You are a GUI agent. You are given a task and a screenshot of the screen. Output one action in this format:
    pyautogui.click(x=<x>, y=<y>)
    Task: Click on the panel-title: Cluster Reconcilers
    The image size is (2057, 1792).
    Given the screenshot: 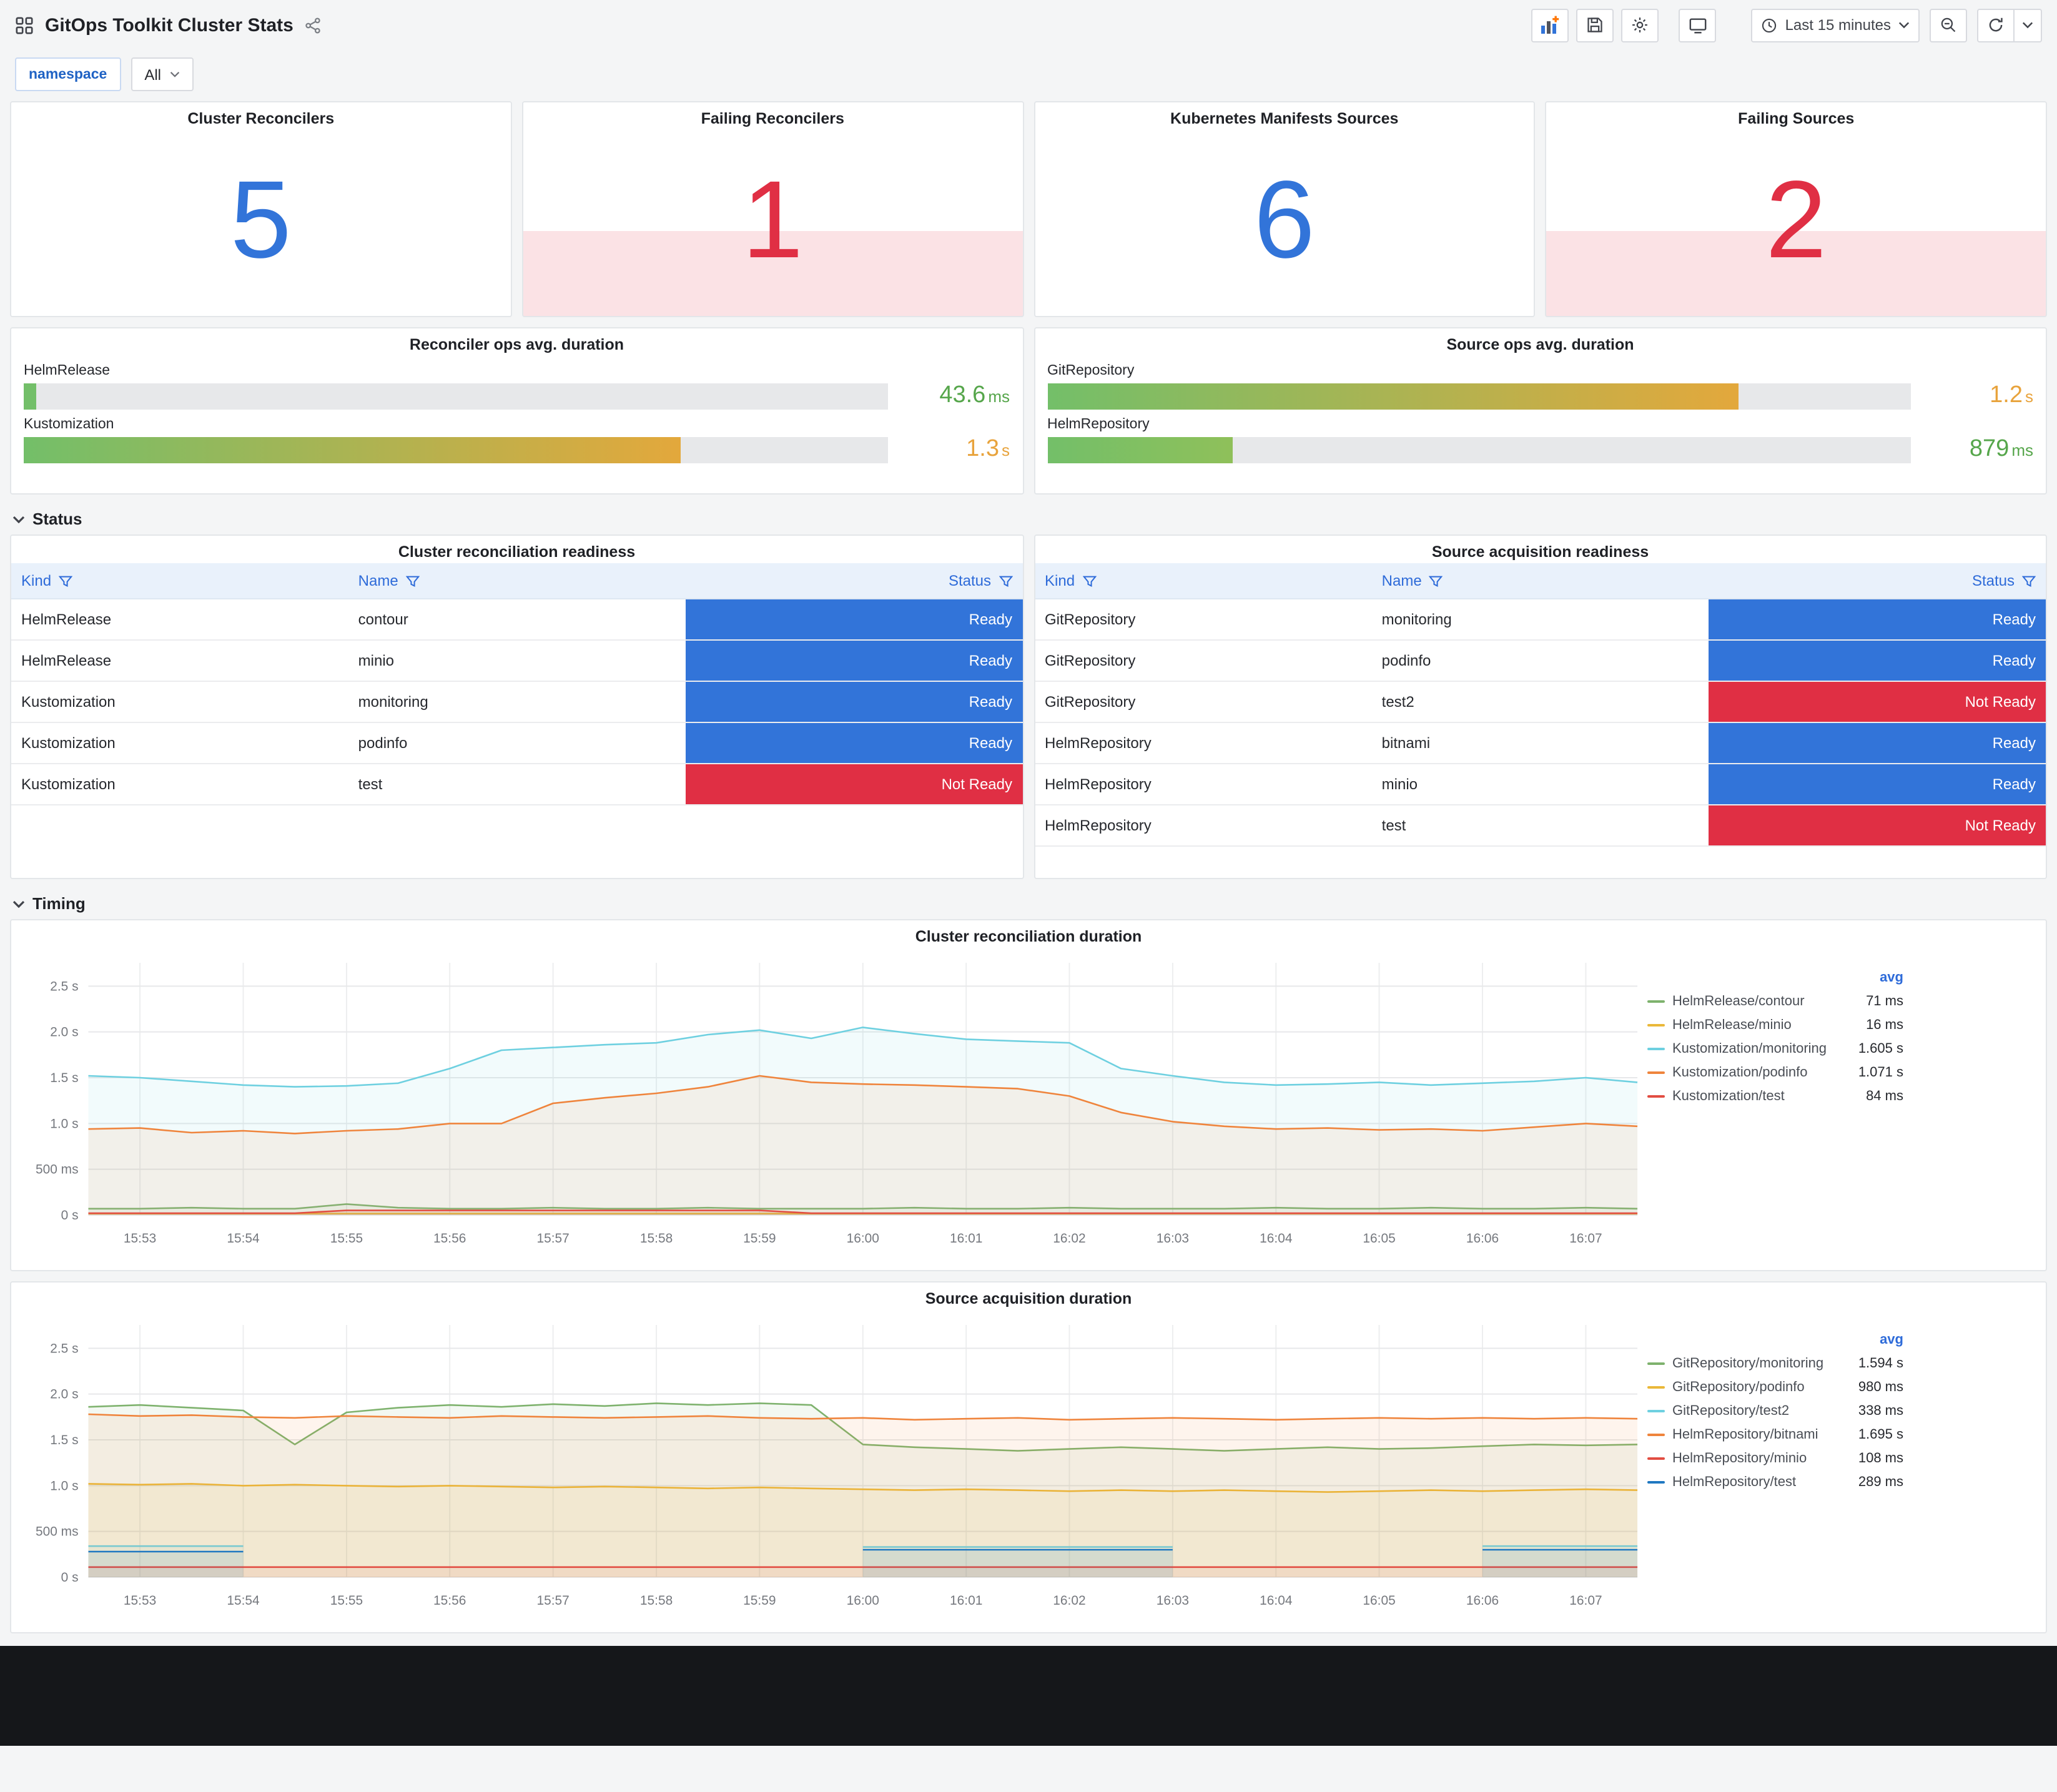 What is the action you would take?
    pyautogui.click(x=261, y=116)
    